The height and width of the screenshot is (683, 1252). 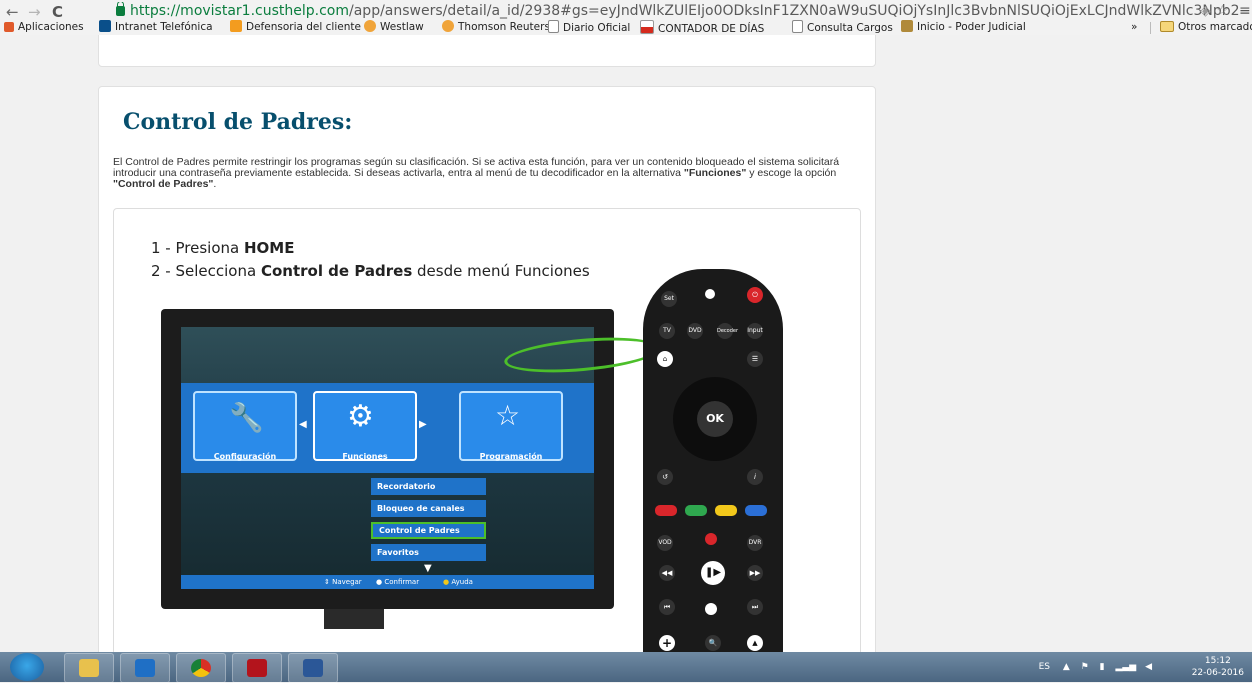 What do you see at coordinates (755, 607) in the screenshot?
I see `skip-forward-icon: ⏭` at bounding box center [755, 607].